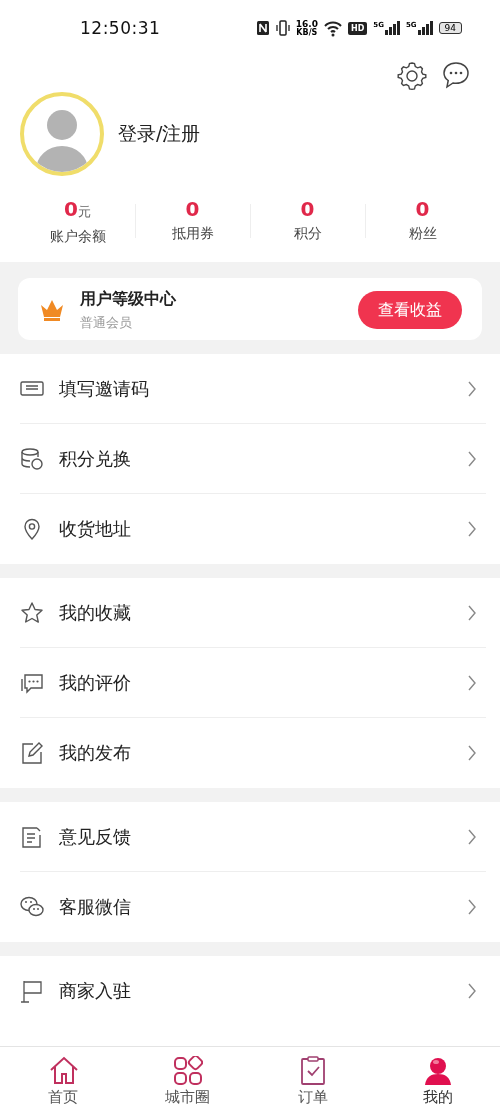 The height and width of the screenshot is (1116, 500). What do you see at coordinates (307, 32) in the screenshot?
I see `speed-unit: KB/S` at bounding box center [307, 32].